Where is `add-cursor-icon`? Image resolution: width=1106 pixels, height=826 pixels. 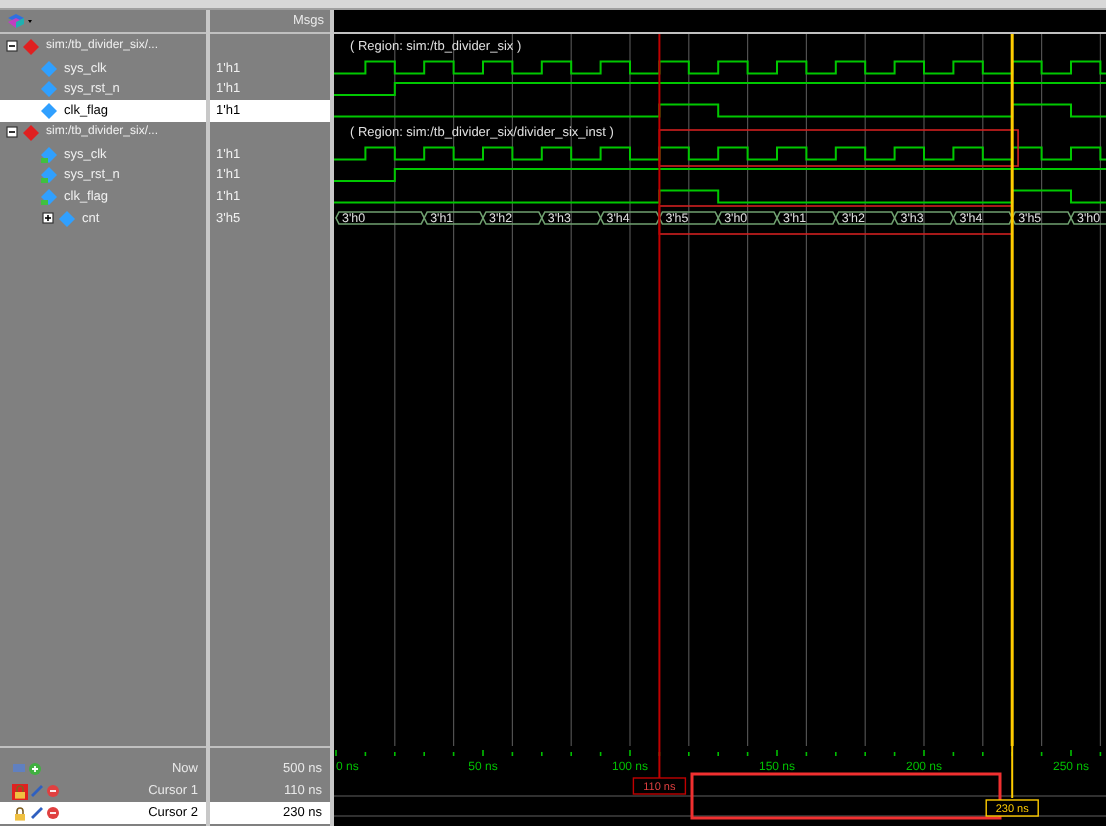 add-cursor-icon is located at coordinates (35, 769).